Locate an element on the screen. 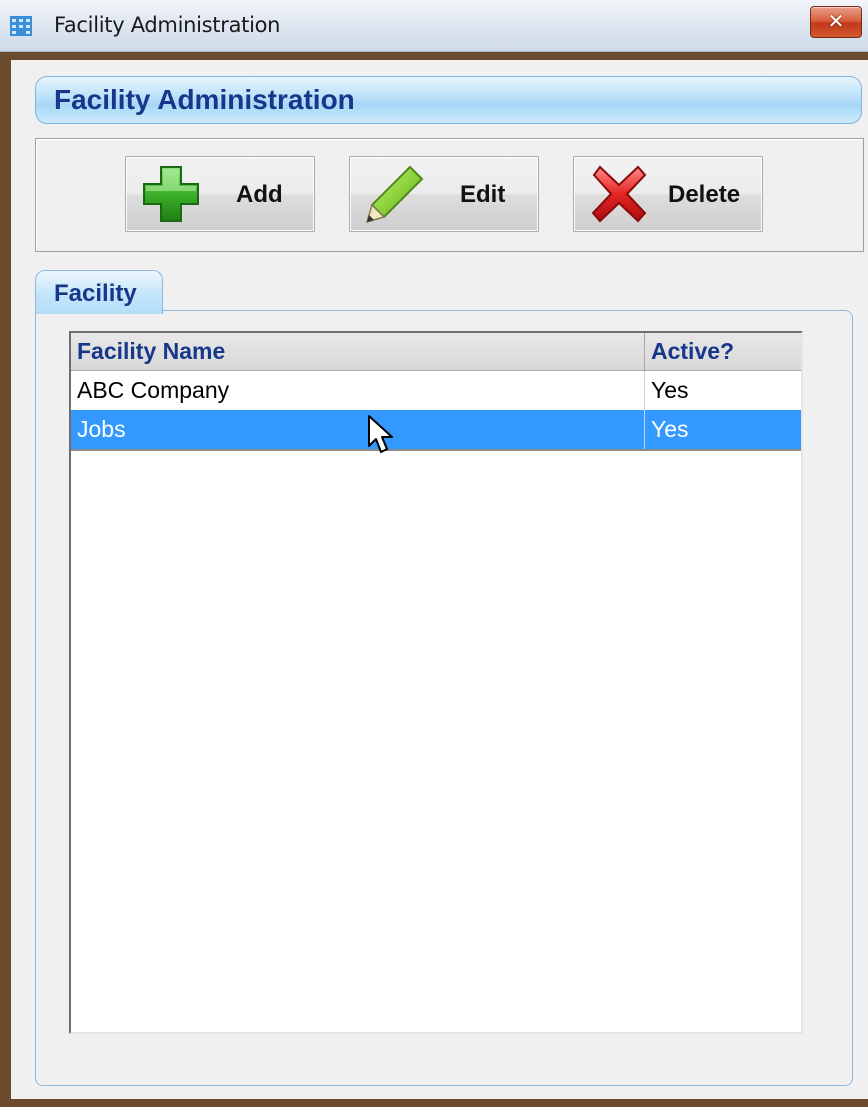 The width and height of the screenshot is (868, 1107). tab-facility: Facility is located at coordinates (99, 292).